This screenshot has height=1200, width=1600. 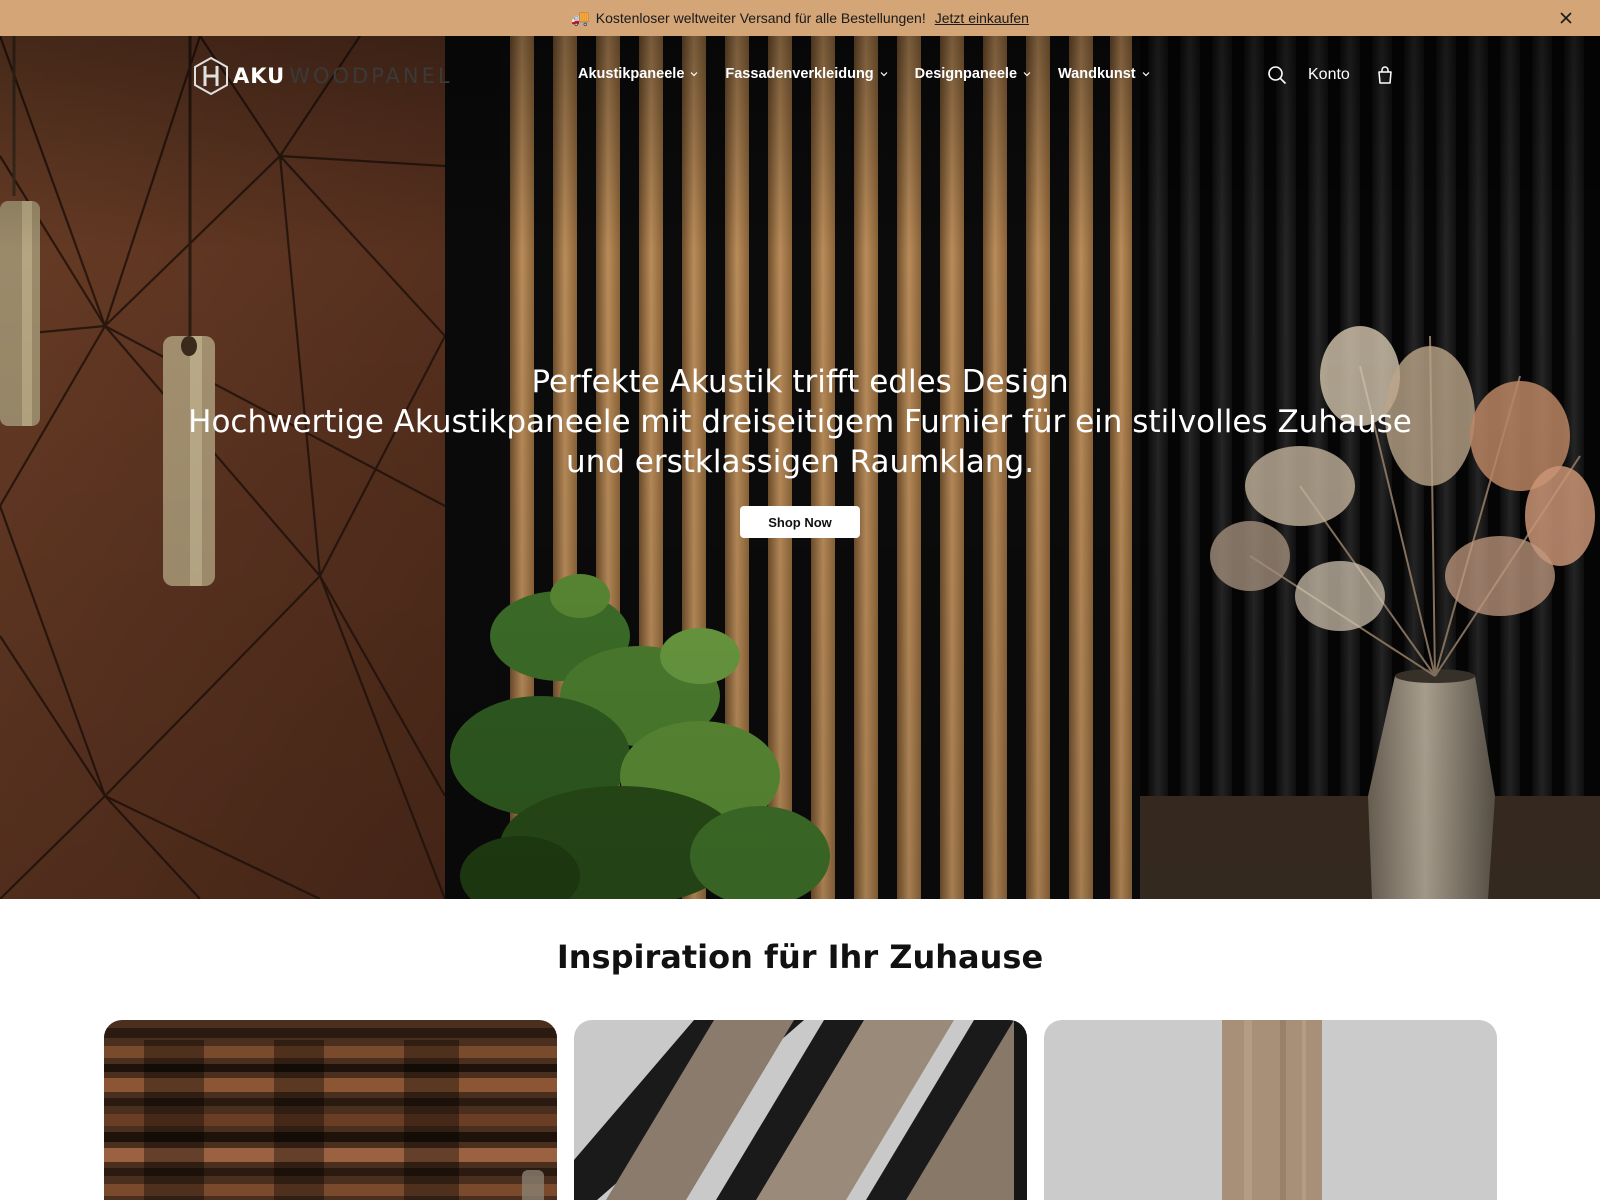 I want to click on nav-item-akustikpaneele: Akustikpaneele, so click(x=638, y=74).